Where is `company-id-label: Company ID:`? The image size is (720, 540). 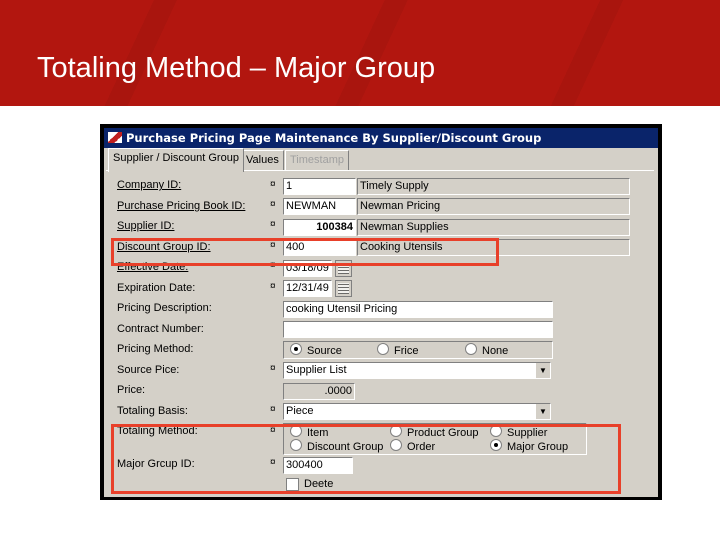
company-id-label: Company ID: is located at coordinates (149, 185).